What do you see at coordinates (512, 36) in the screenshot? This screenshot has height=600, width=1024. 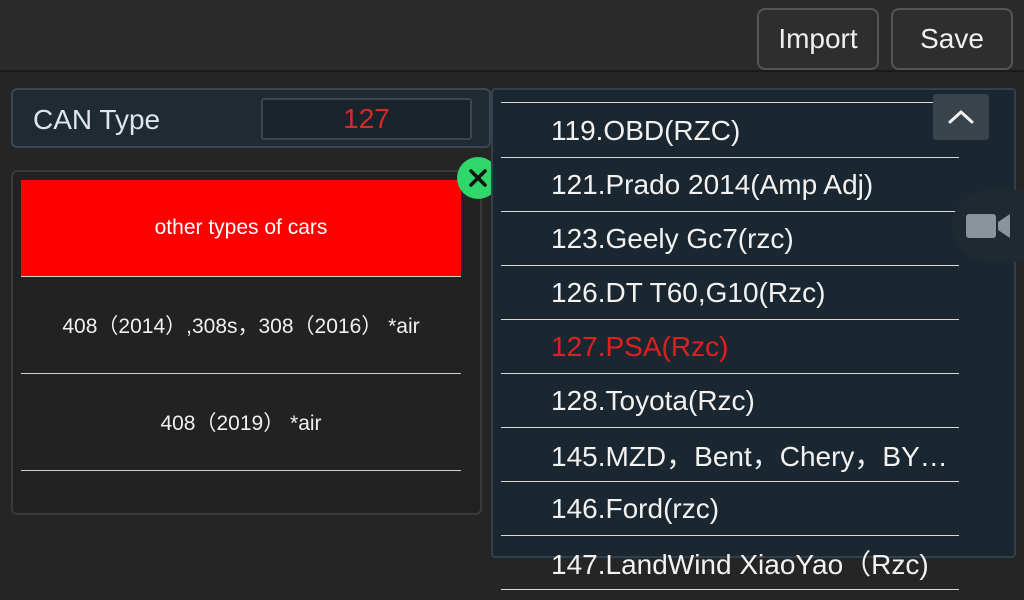 I see `top-toolbar: Import Save` at bounding box center [512, 36].